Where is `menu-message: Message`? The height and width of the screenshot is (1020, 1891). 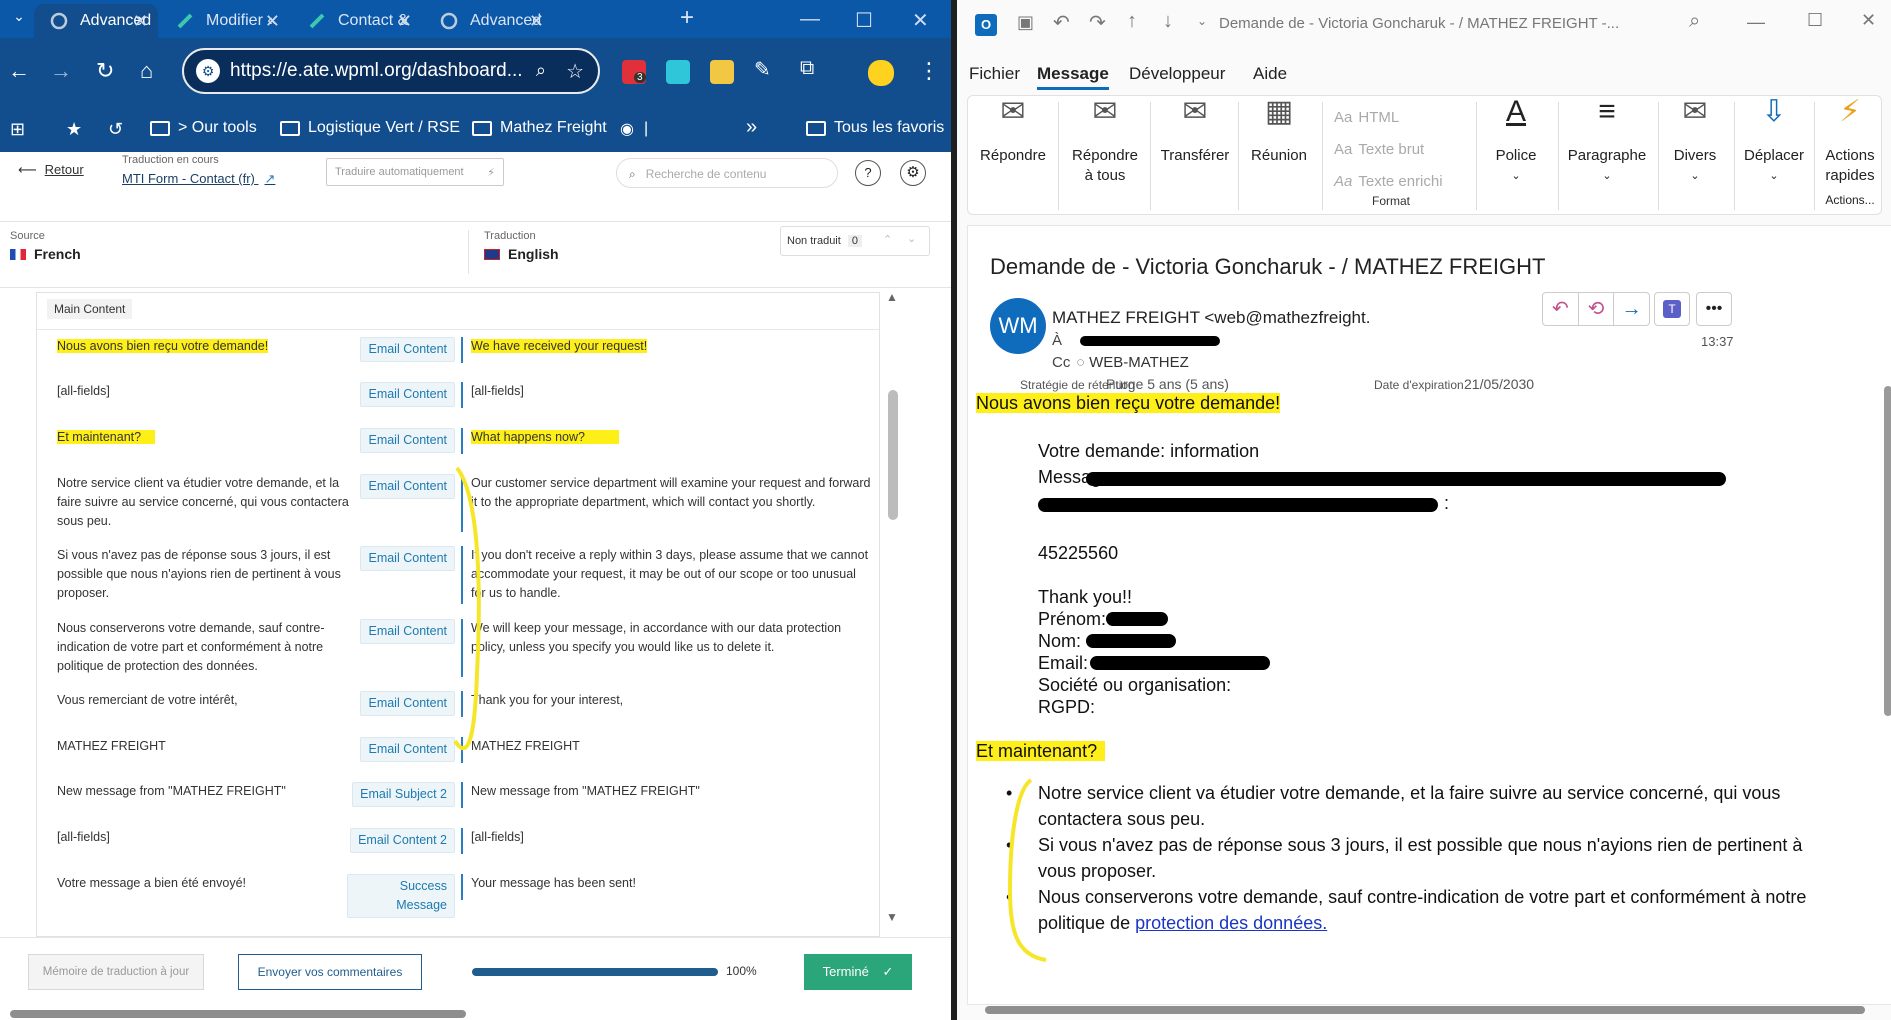
menu-message: Message is located at coordinates (1073, 77).